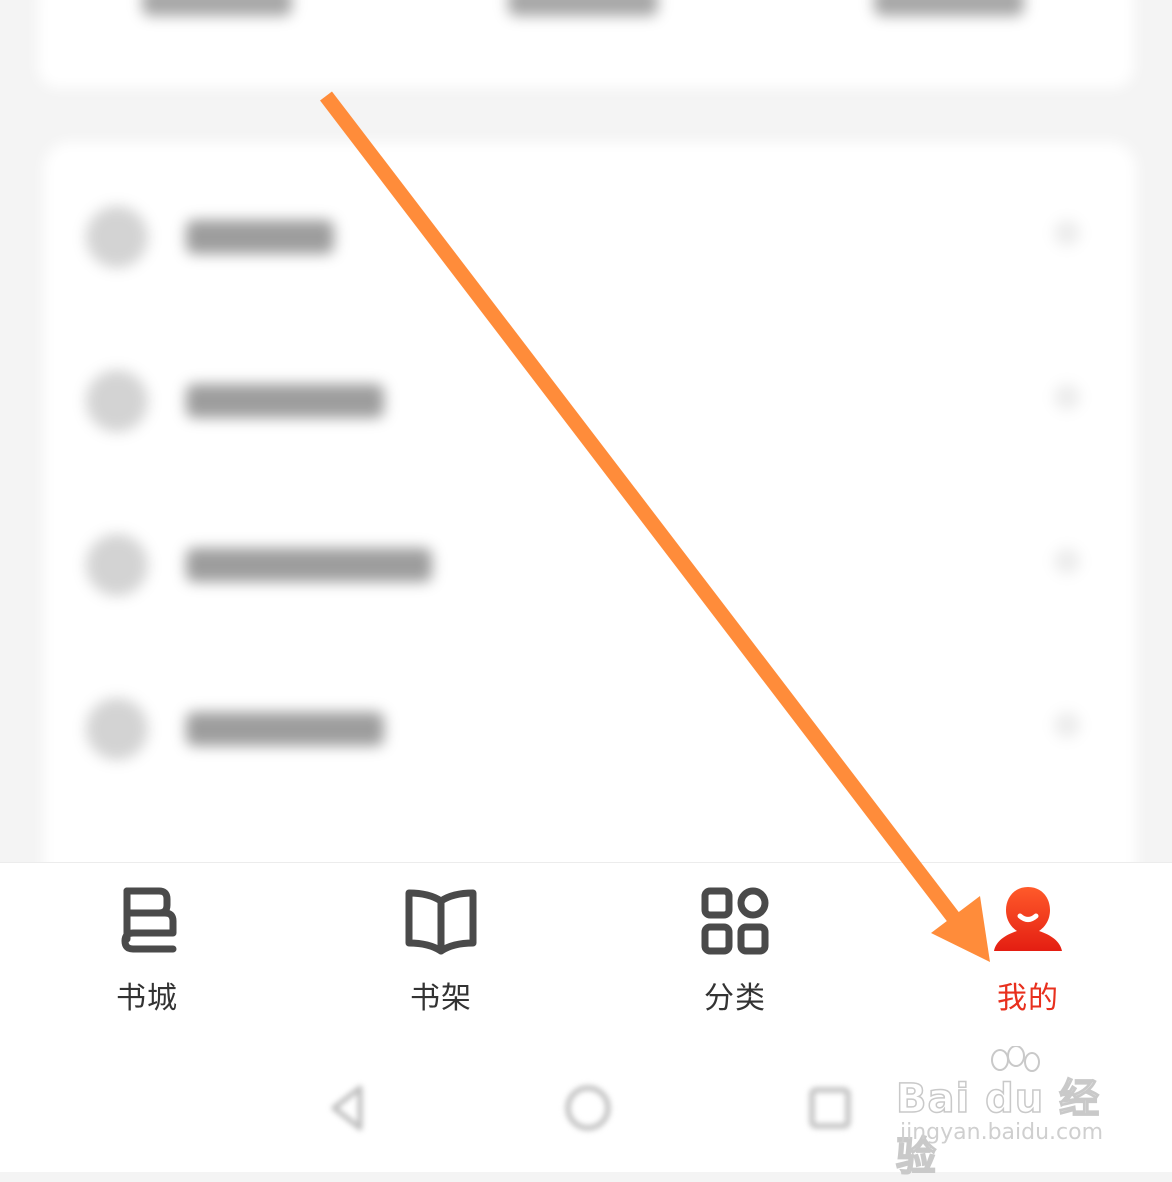 The width and height of the screenshot is (1172, 1182). I want to click on system-navigation-bar, so click(586, 1100).